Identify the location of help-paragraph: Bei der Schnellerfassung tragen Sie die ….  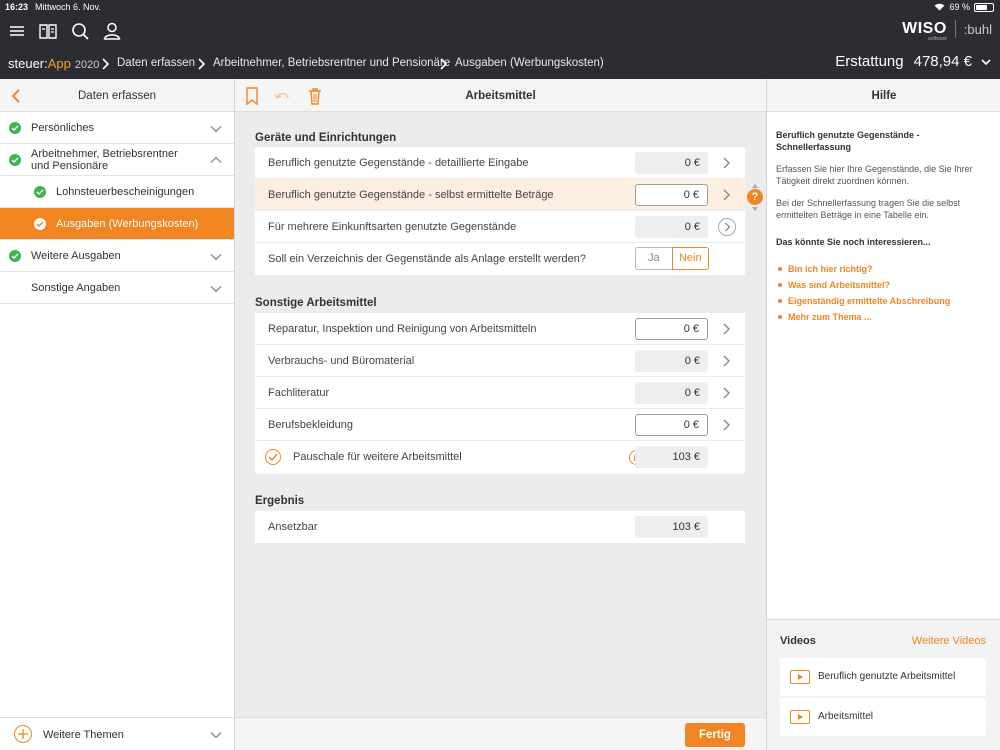
(868, 209).